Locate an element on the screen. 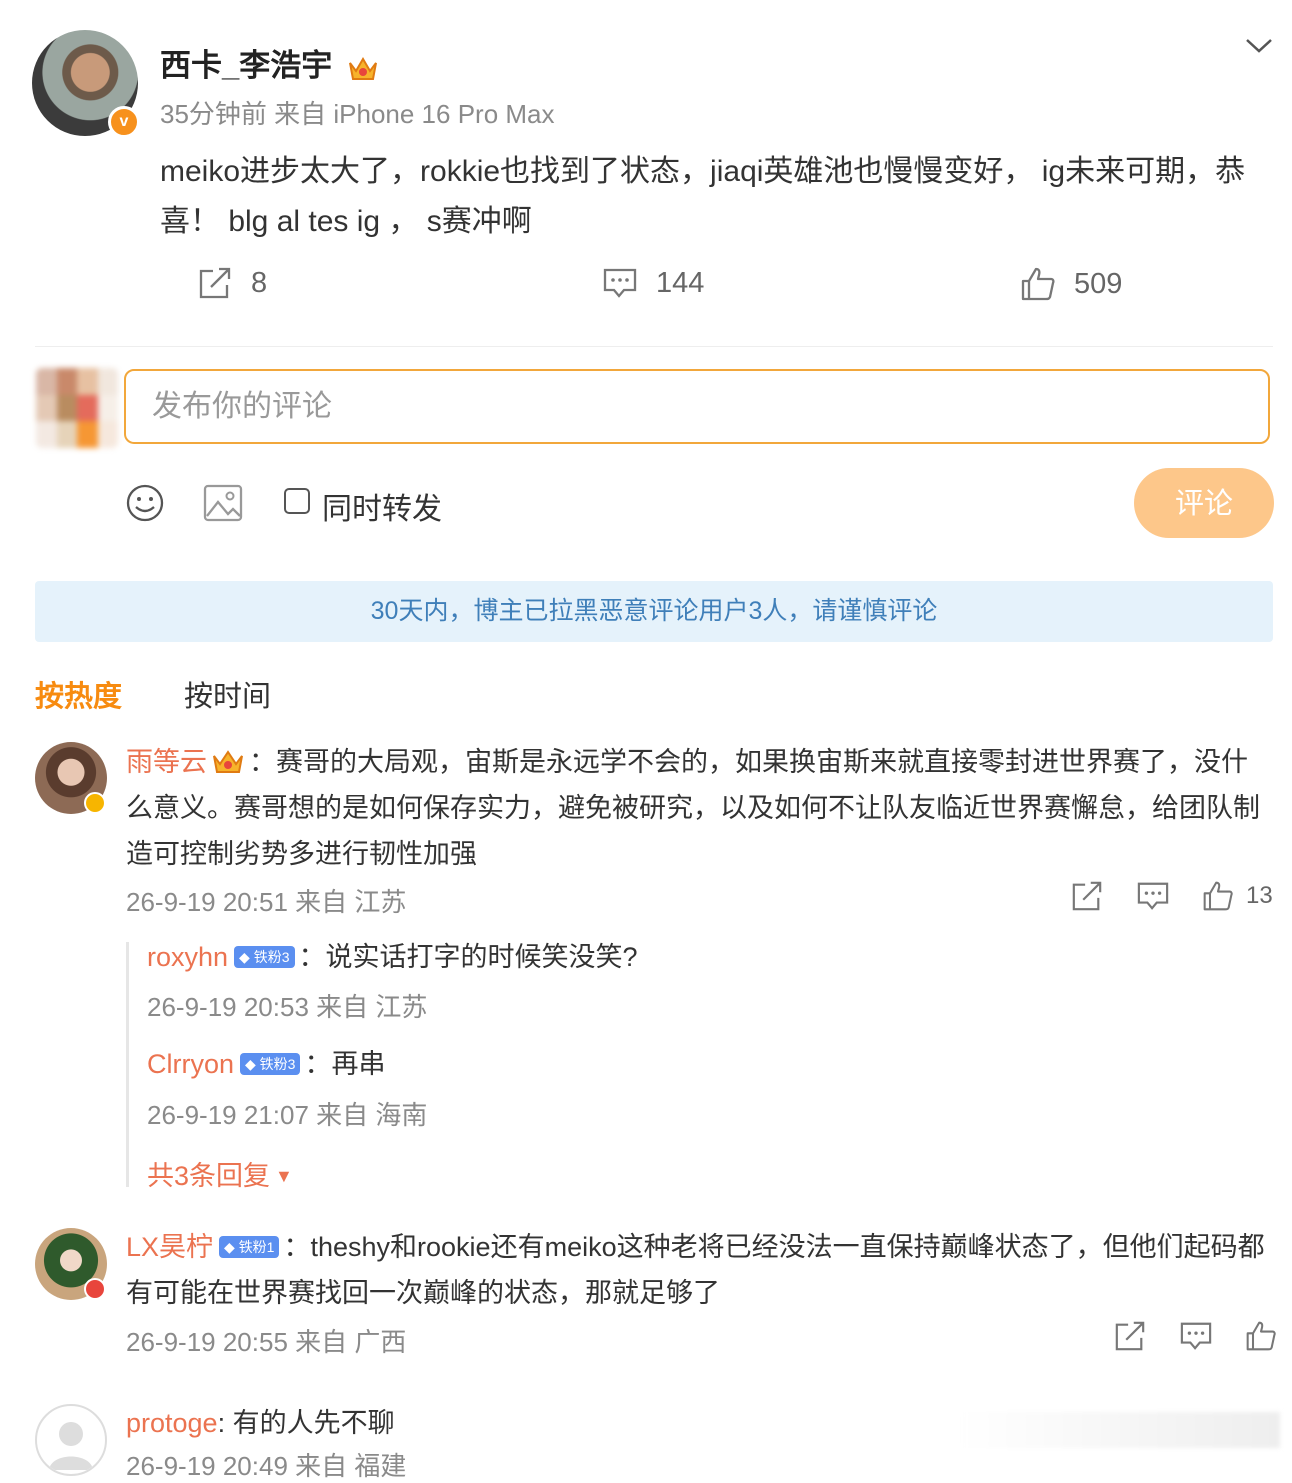  sort-by-time-tab: 按时间 is located at coordinates (227, 694).